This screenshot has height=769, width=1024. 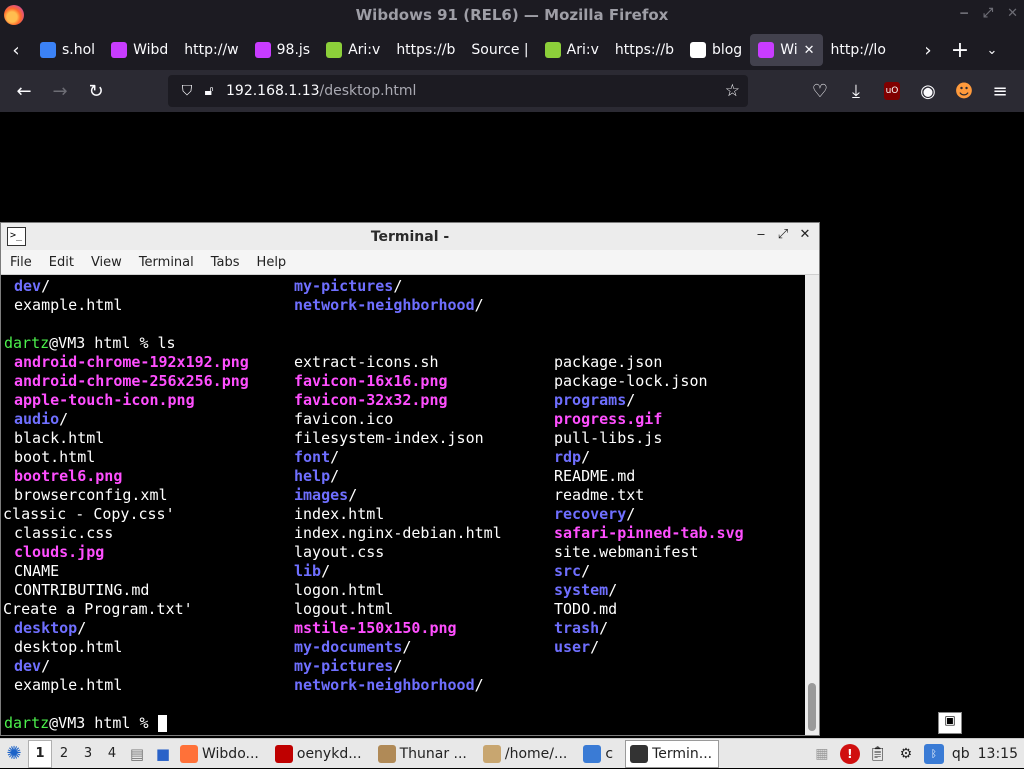 I want to click on tab-5: https://b, so click(x=425, y=50).